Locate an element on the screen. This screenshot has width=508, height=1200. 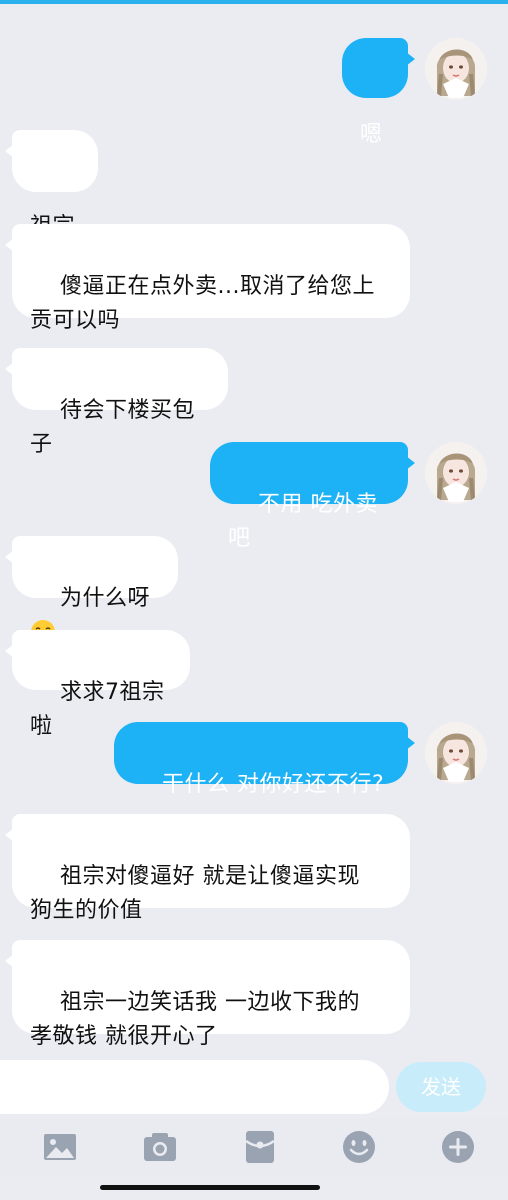
message-input-bar: 发送 is located at coordinates (254, 1085).